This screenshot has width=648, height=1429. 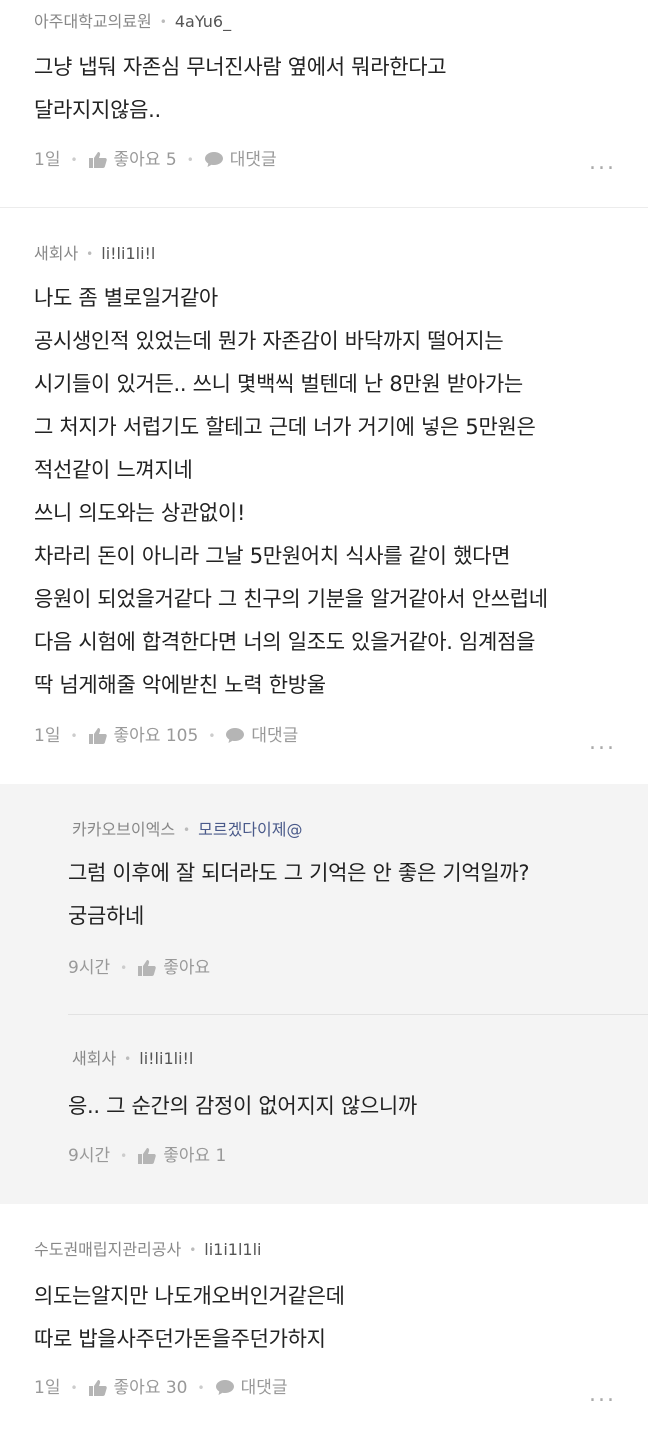 What do you see at coordinates (299, 895) in the screenshot?
I see `reply-body: 그럼 이후에 잘 되더라도 그 기억은 안 좋은 기억일까? 궁금하네` at bounding box center [299, 895].